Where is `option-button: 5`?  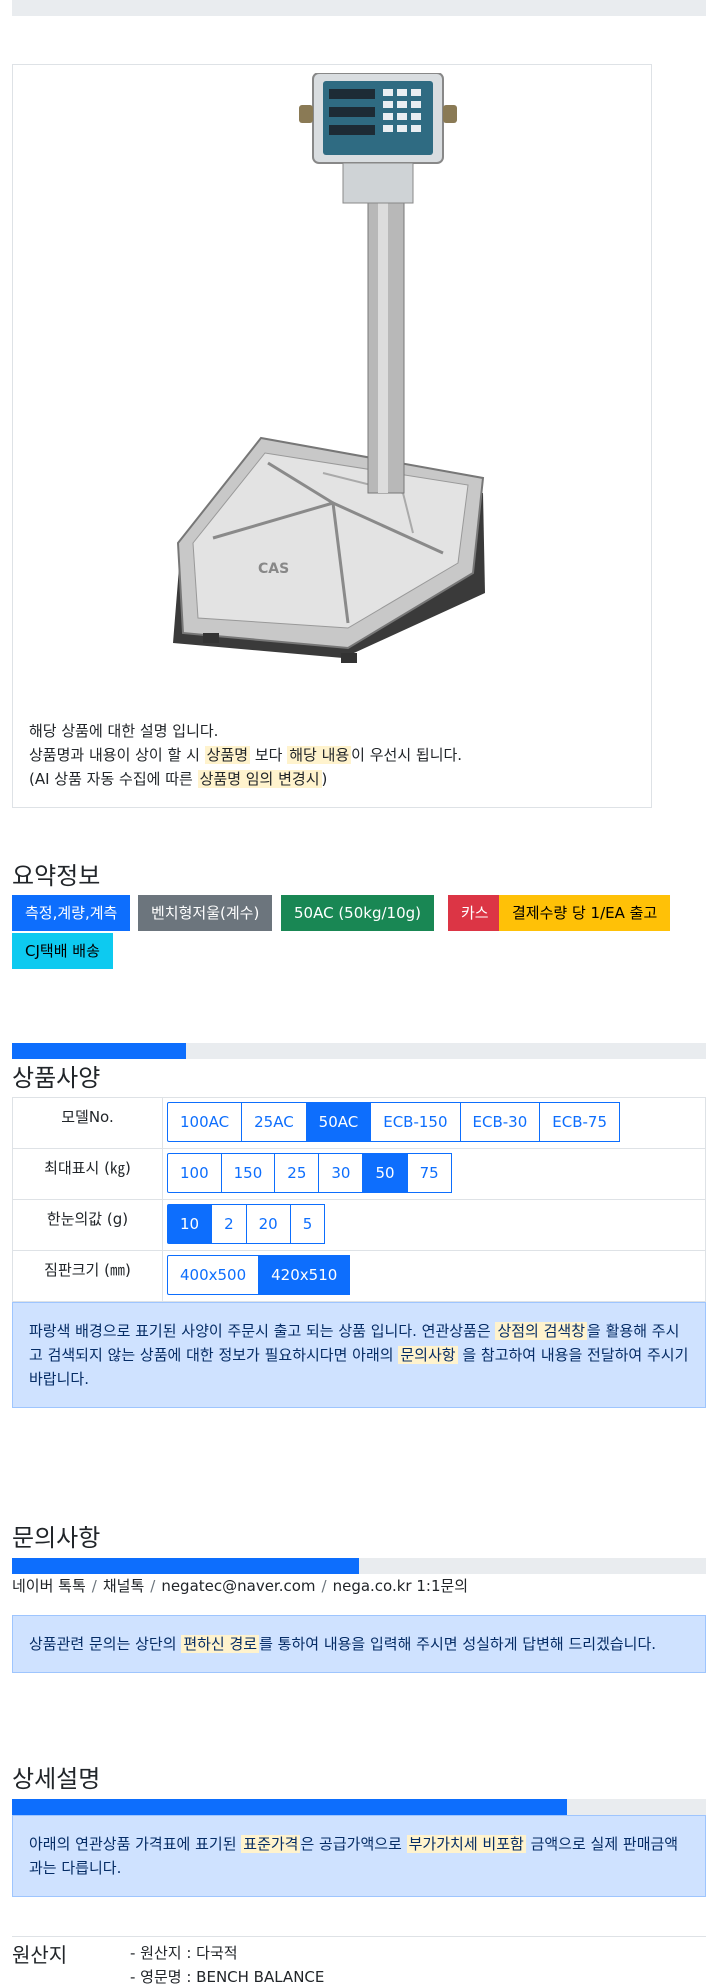 option-button: 5 is located at coordinates (307, 1224).